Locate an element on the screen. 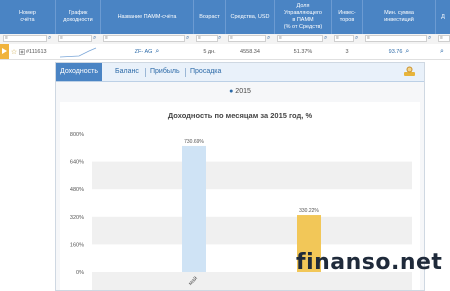  filter-input-investors: ≡ is located at coordinates (344, 38).